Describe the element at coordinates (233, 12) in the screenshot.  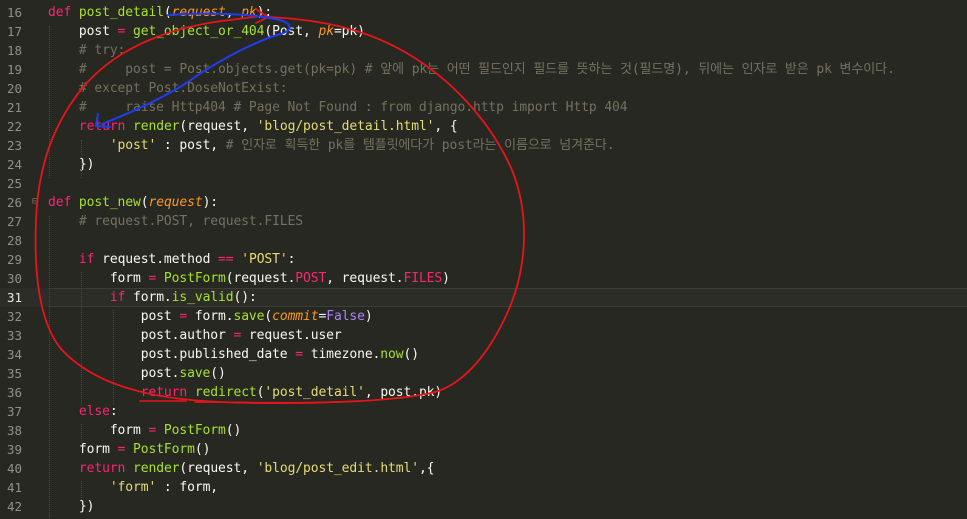
I see `code-token: ,` at that location.